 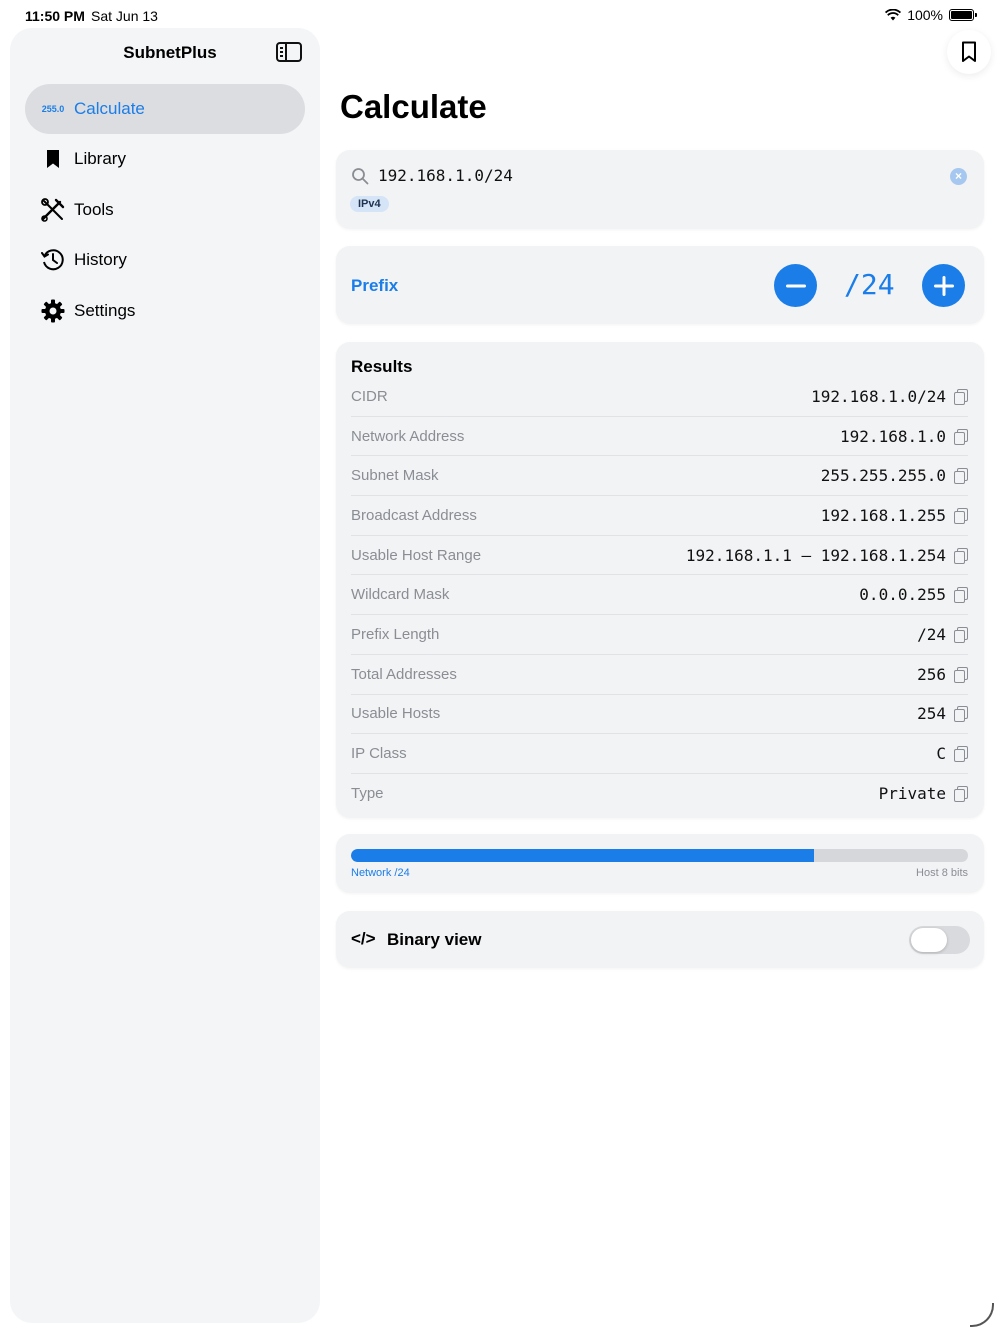 I want to click on ip-version-badge: IPv4, so click(x=369, y=204).